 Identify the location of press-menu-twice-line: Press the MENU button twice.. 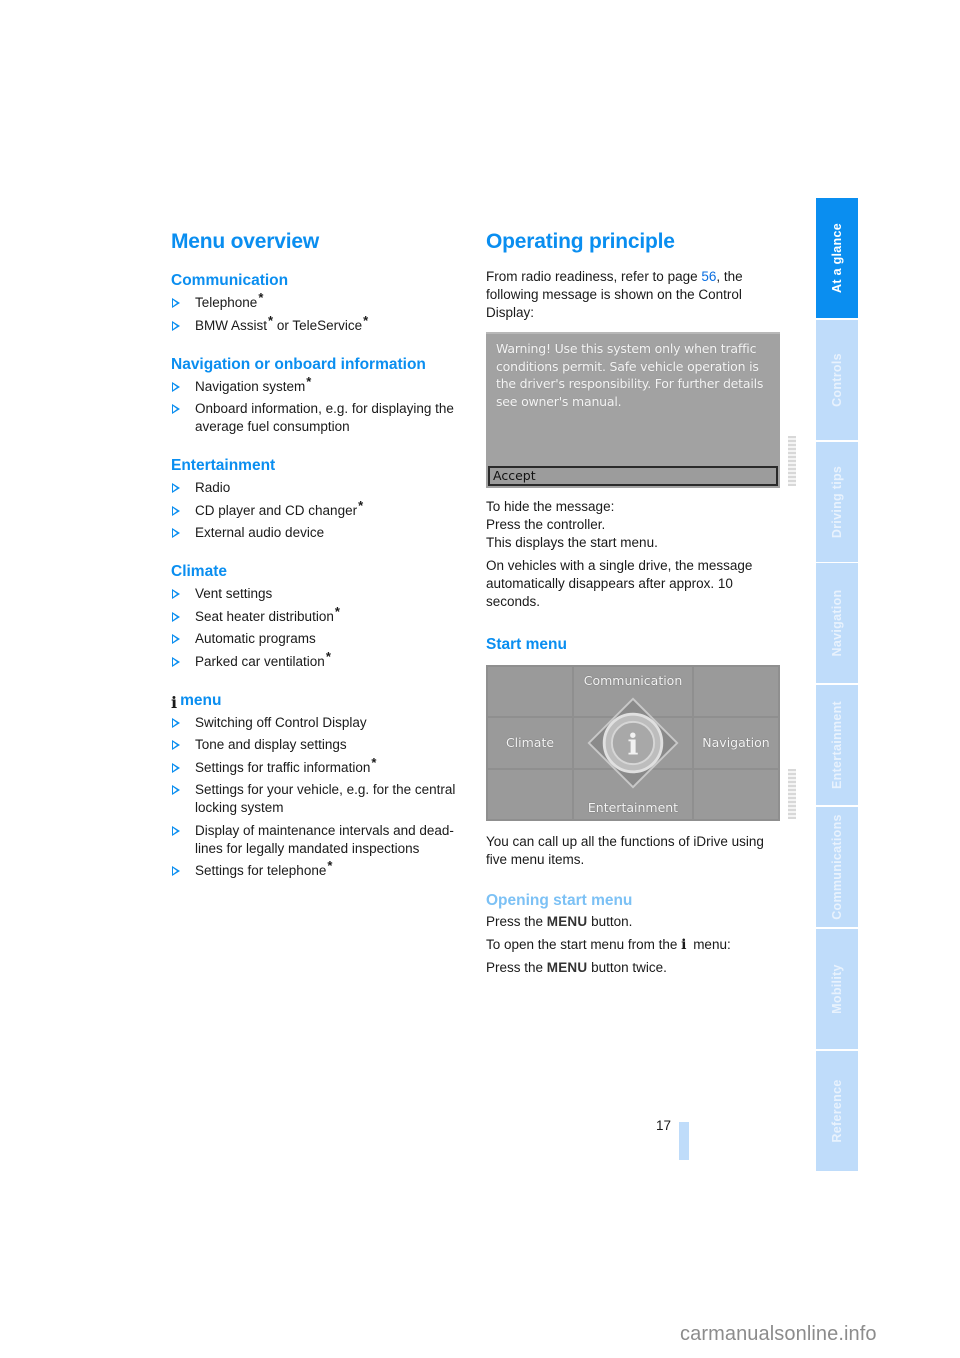
(636, 968).